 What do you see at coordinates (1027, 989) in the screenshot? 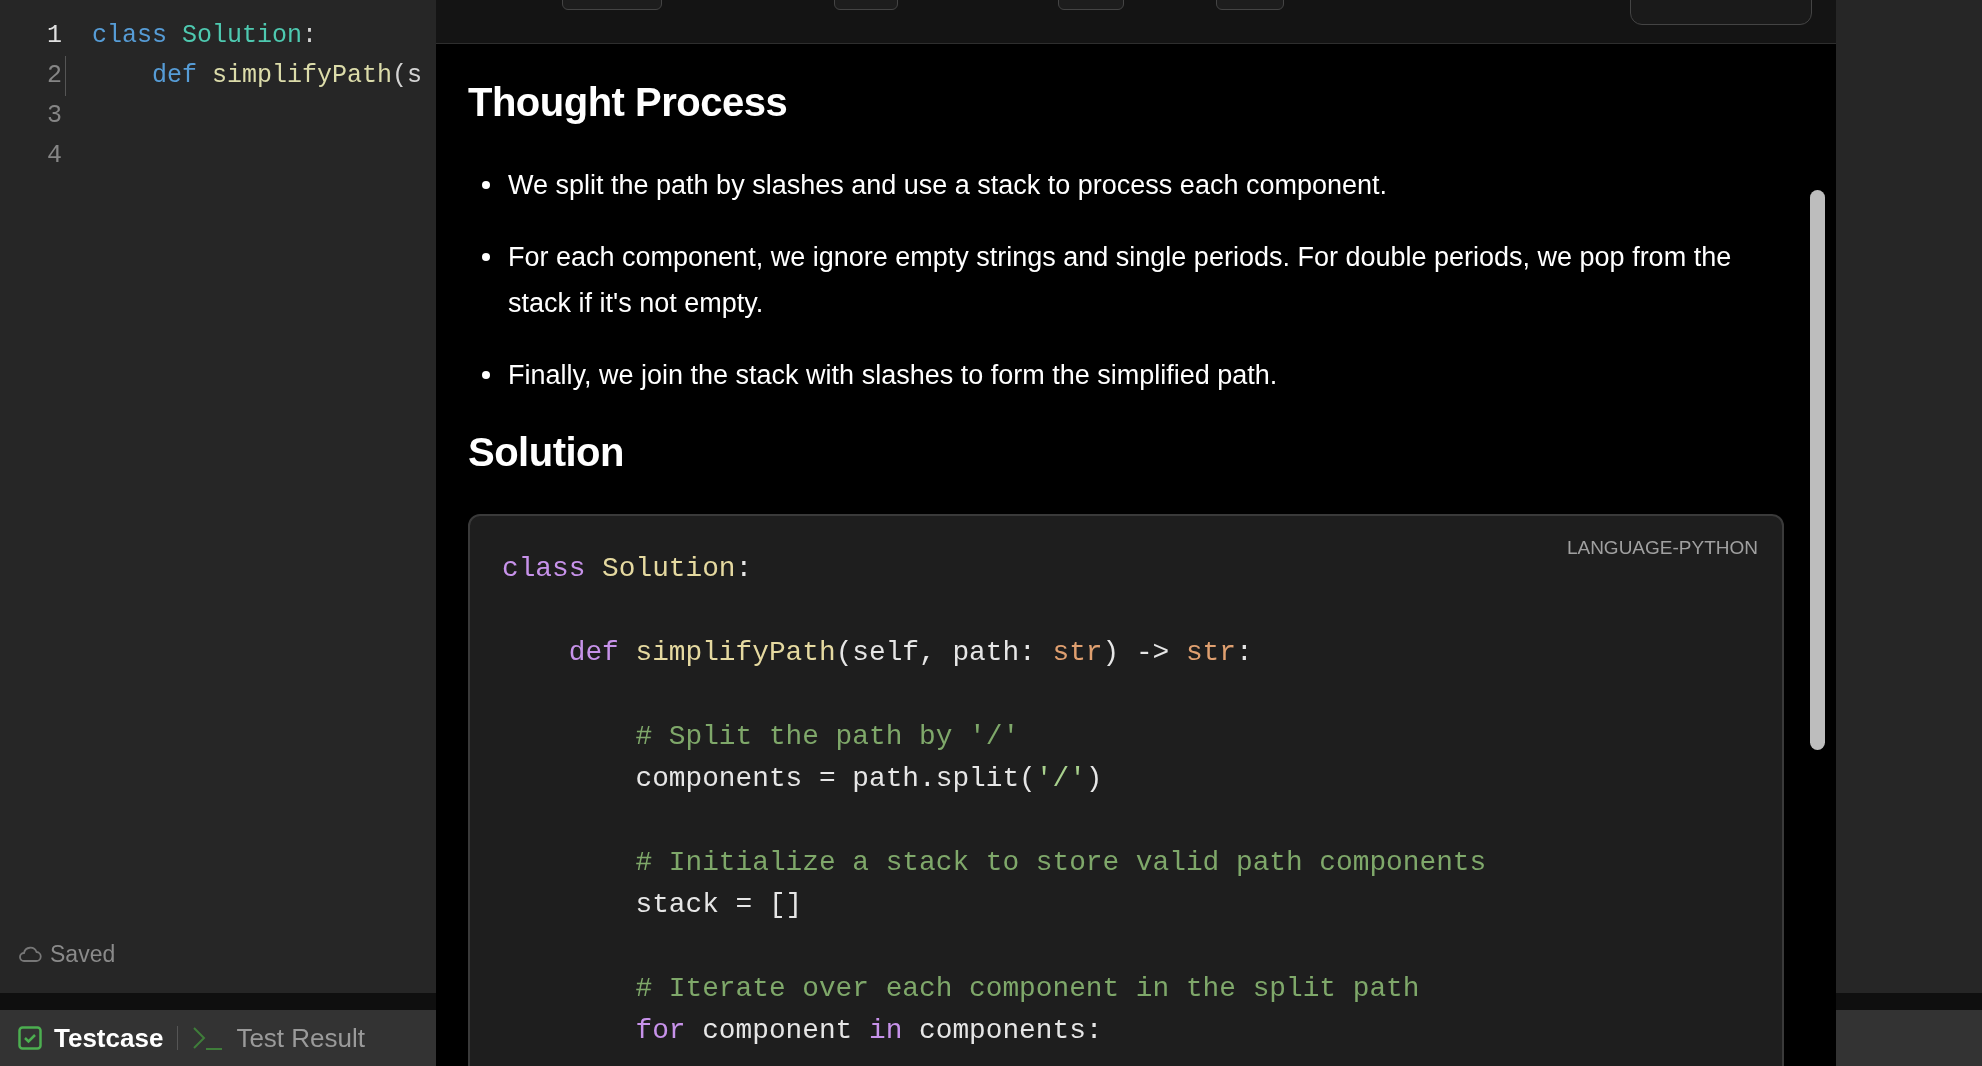
I see `code-line: # Iterate over each component in the split path` at bounding box center [1027, 989].